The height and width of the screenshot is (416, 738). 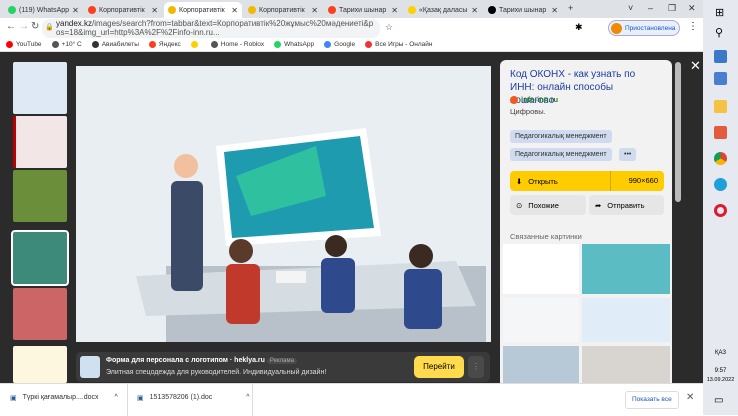 I want to click on edge-icon, so click(x=720, y=184).